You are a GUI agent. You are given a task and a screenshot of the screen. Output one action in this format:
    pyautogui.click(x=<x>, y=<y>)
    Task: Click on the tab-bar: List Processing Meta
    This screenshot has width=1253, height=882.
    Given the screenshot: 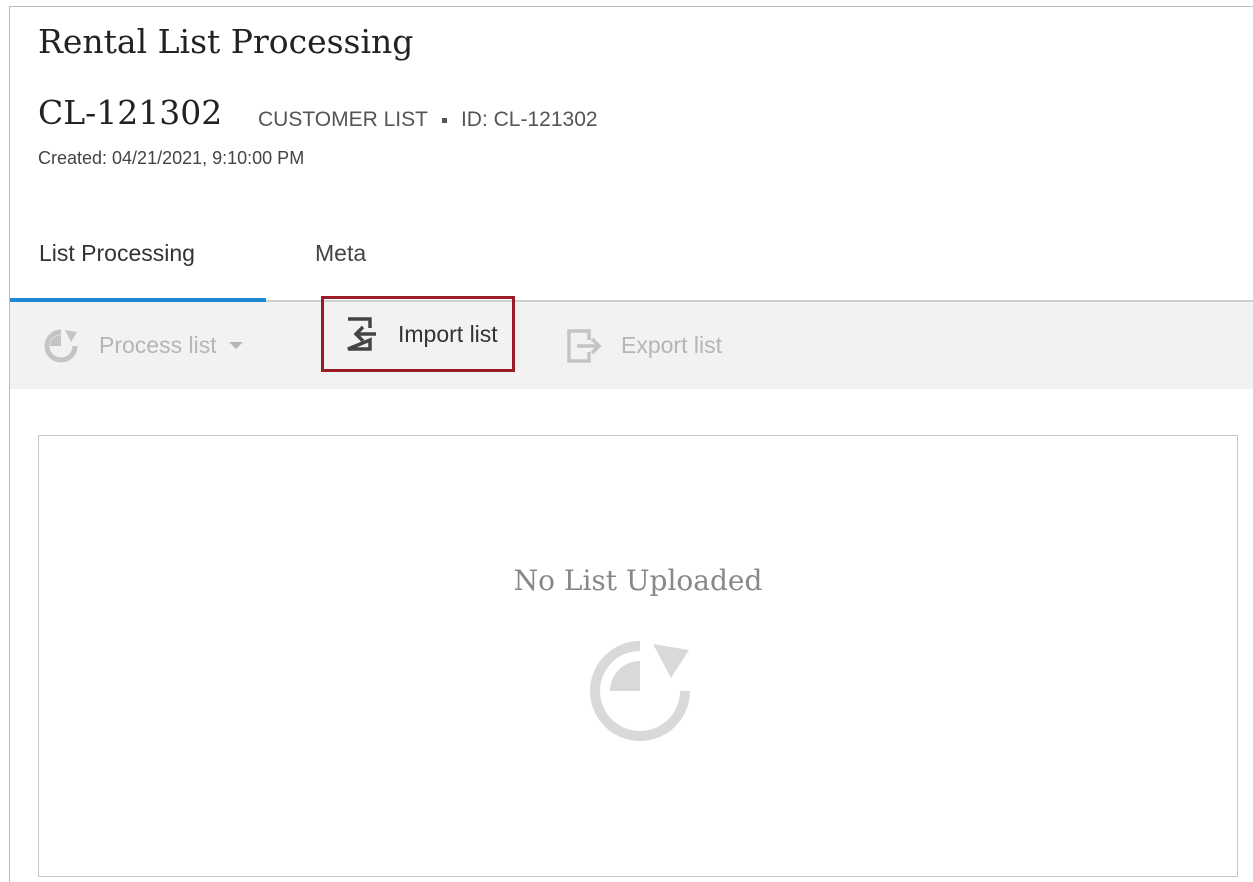 What is the action you would take?
    pyautogui.click(x=631, y=262)
    